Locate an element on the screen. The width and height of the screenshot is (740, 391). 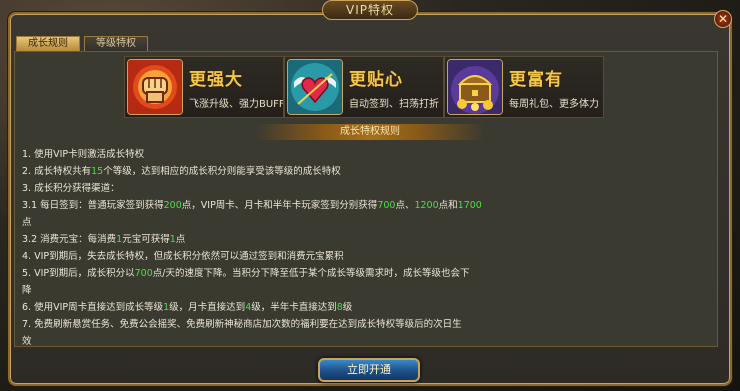
rule-line: 4. VIP到期后，失去成长特权，但成长积分依然可以通过签到和消费元宝累积 is located at coordinates (362, 255).